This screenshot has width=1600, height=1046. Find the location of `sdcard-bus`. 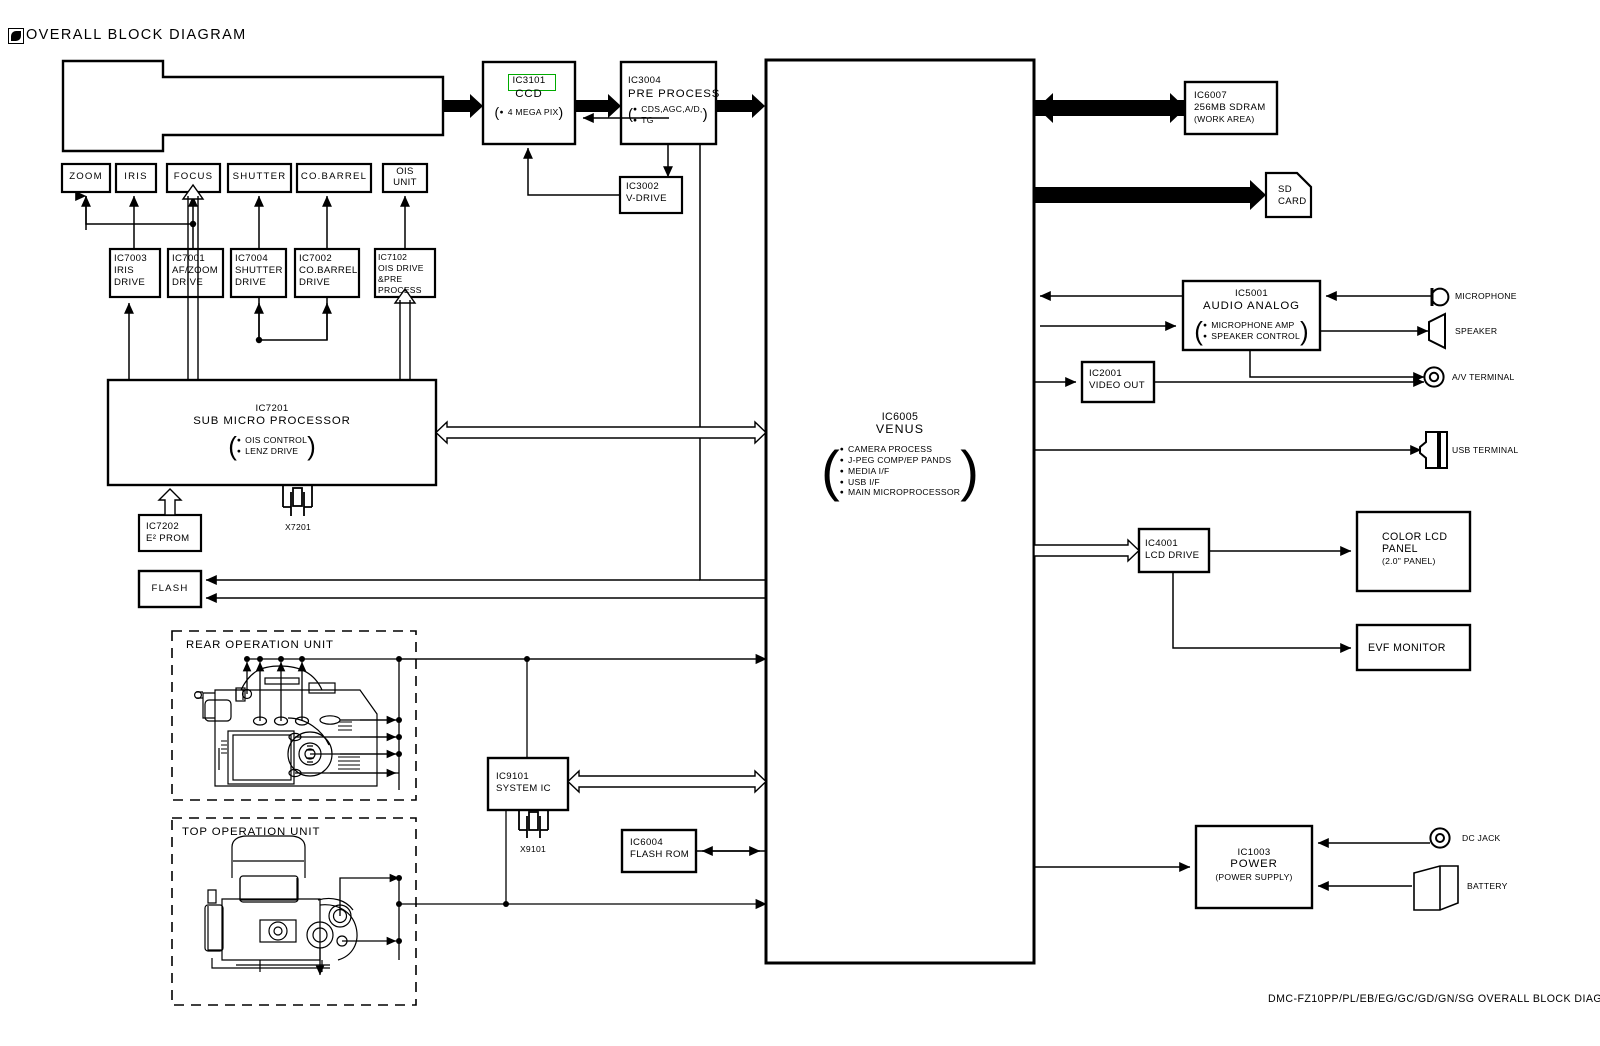

sdcard-bus is located at coordinates (1150, 195).